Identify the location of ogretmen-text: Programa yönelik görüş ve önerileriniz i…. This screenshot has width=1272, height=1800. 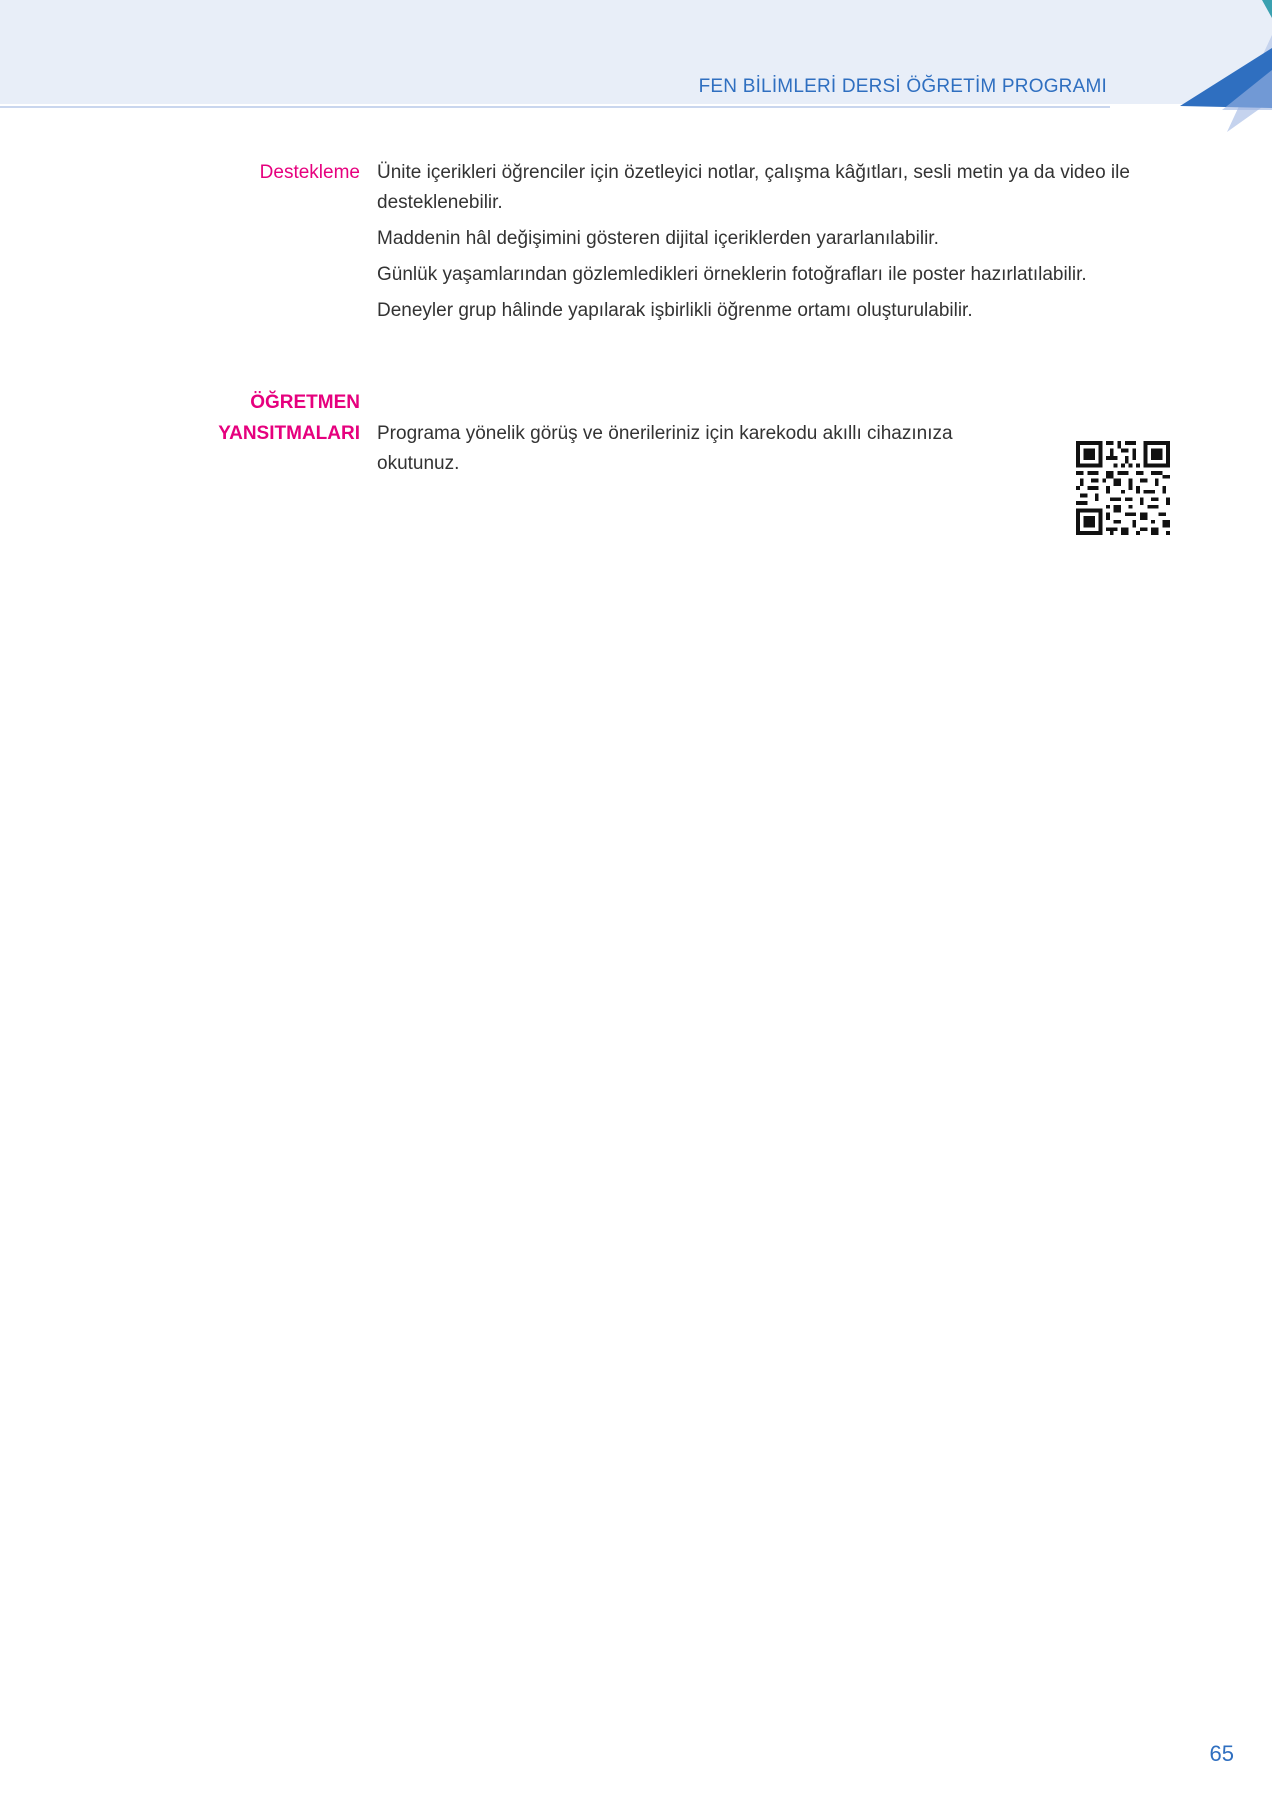
(665, 448).